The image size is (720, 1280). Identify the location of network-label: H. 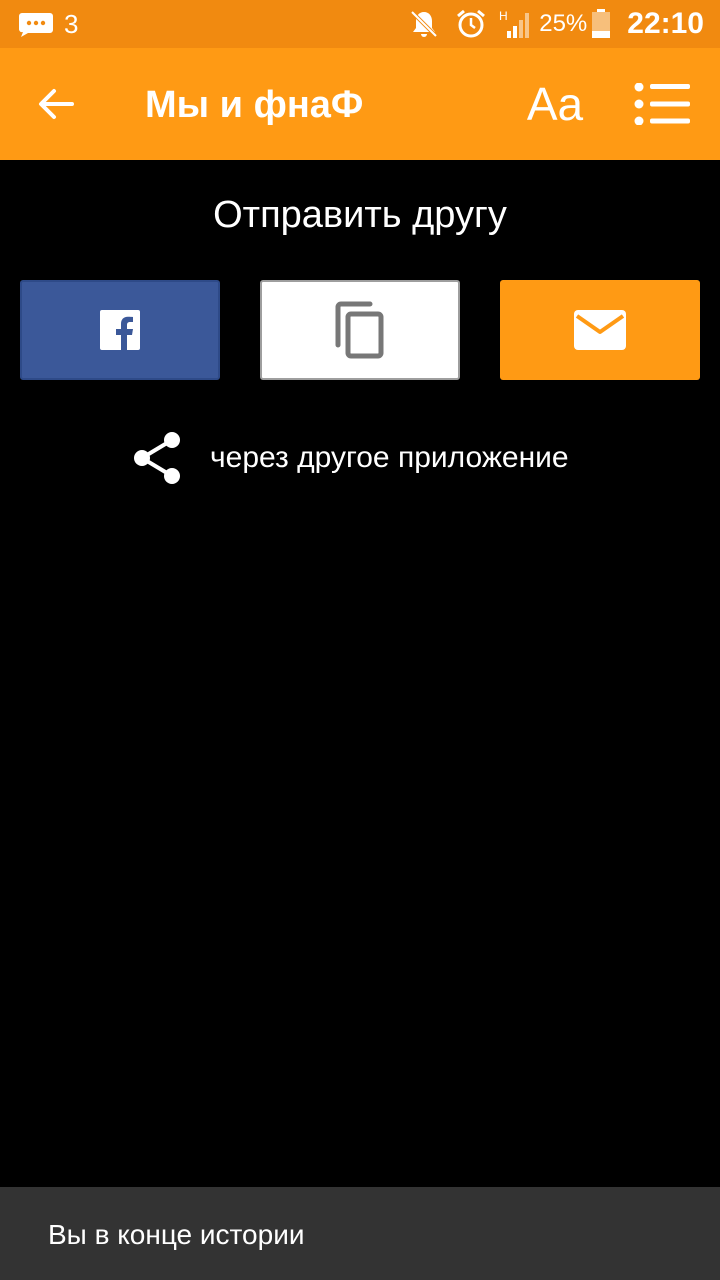
(503, 16).